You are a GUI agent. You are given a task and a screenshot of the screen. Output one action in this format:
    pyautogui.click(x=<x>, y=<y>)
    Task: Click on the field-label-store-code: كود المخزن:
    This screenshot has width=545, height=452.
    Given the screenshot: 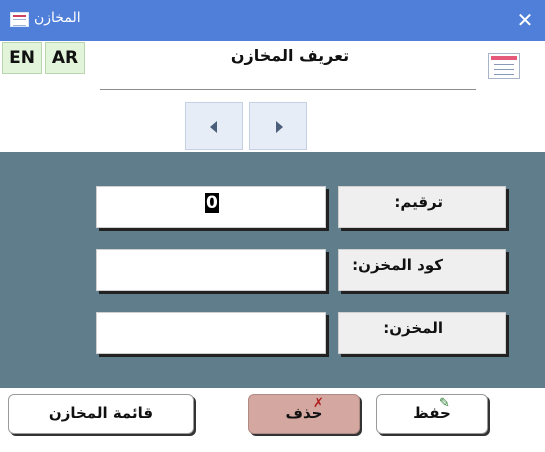 What is the action you would take?
    pyautogui.click(x=422, y=270)
    